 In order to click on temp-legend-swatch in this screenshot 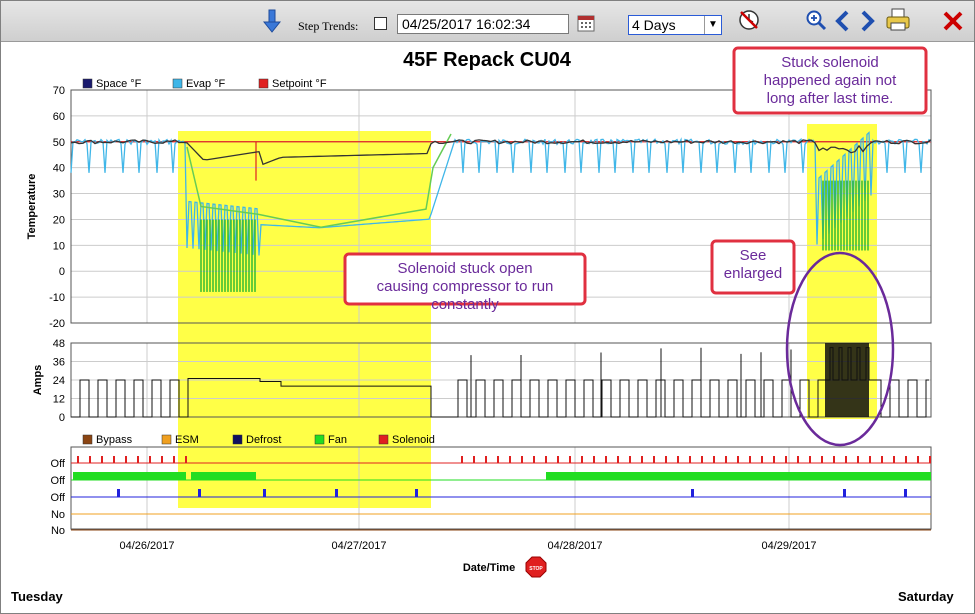, I will do `click(177, 83)`.